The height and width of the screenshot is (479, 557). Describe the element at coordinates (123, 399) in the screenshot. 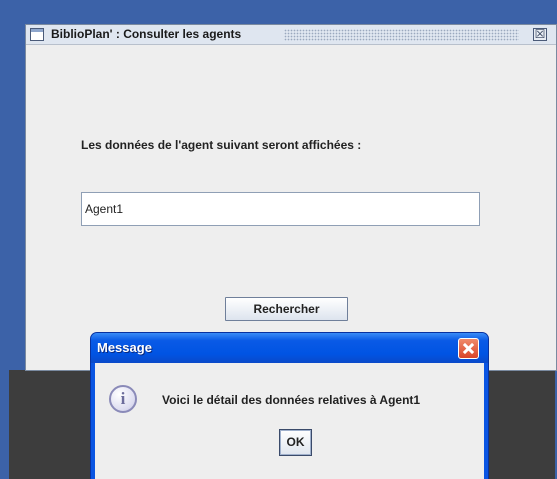

I see `info-icon: i` at that location.